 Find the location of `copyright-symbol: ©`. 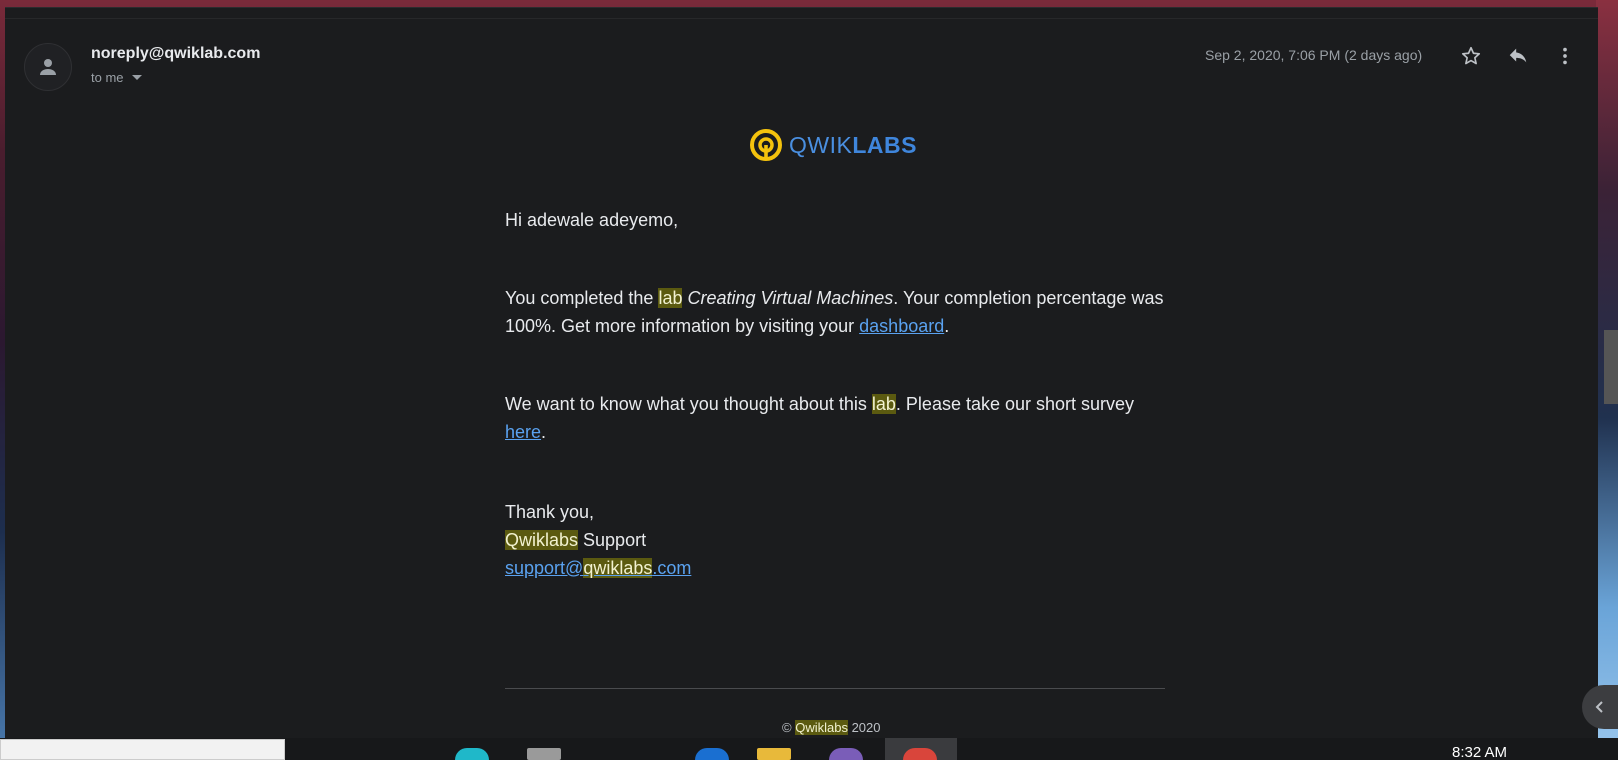

copyright-symbol: © is located at coordinates (787, 727).